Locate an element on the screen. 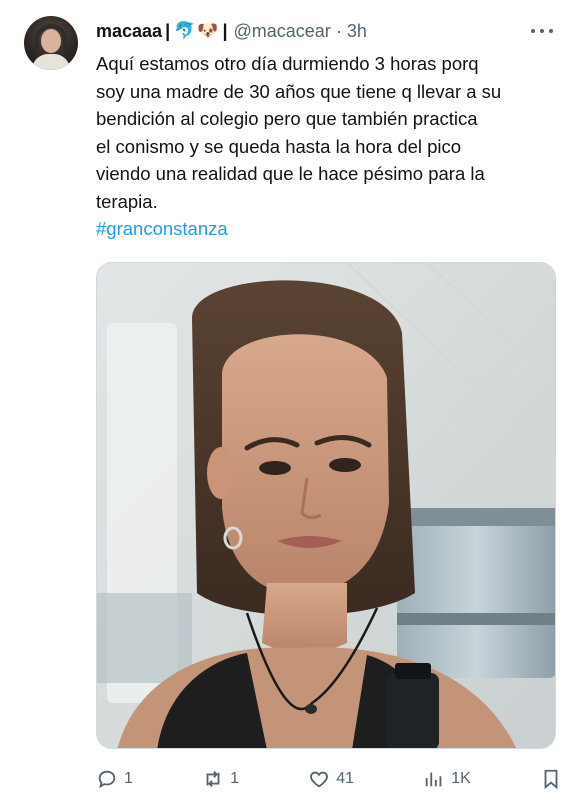 The image size is (579, 800). views-count: 1K is located at coordinates (461, 778).